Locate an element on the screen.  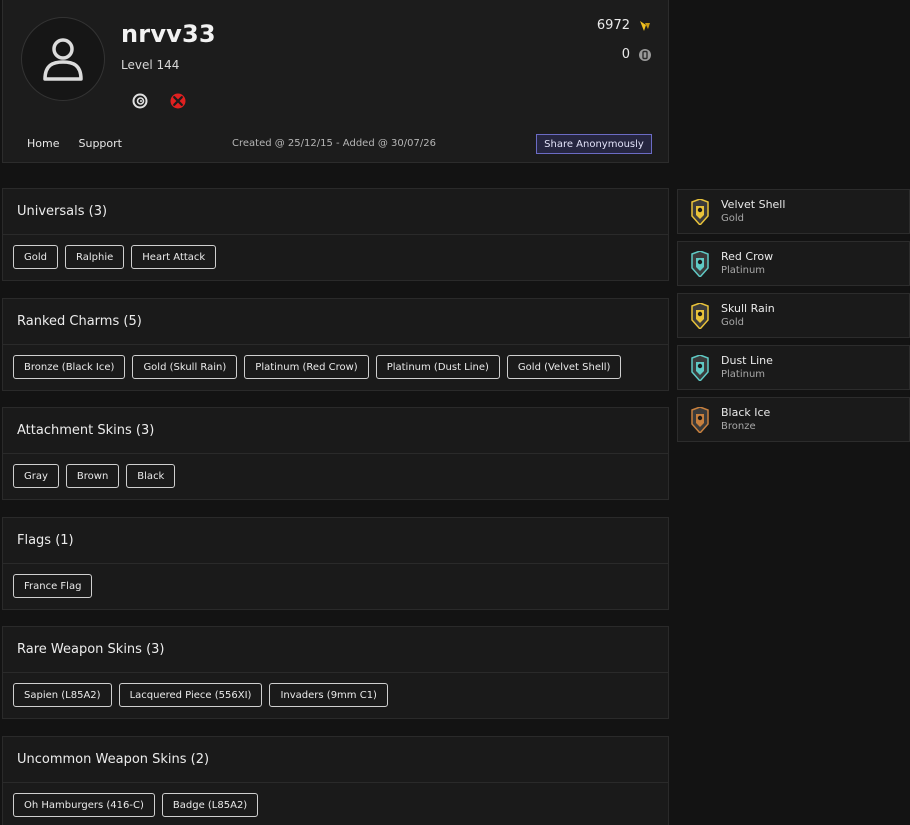
player-level: Level 144 is located at coordinates (150, 65).